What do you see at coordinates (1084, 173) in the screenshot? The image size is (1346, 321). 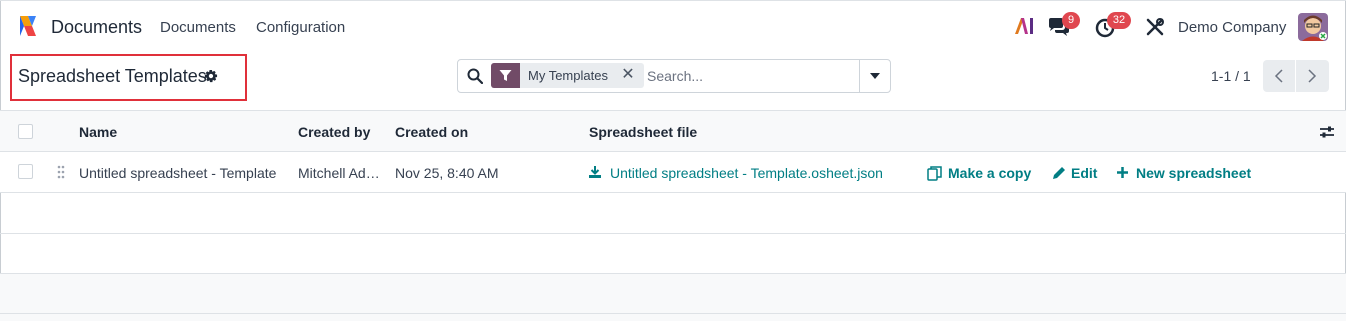 I see `edit-label: Edit` at bounding box center [1084, 173].